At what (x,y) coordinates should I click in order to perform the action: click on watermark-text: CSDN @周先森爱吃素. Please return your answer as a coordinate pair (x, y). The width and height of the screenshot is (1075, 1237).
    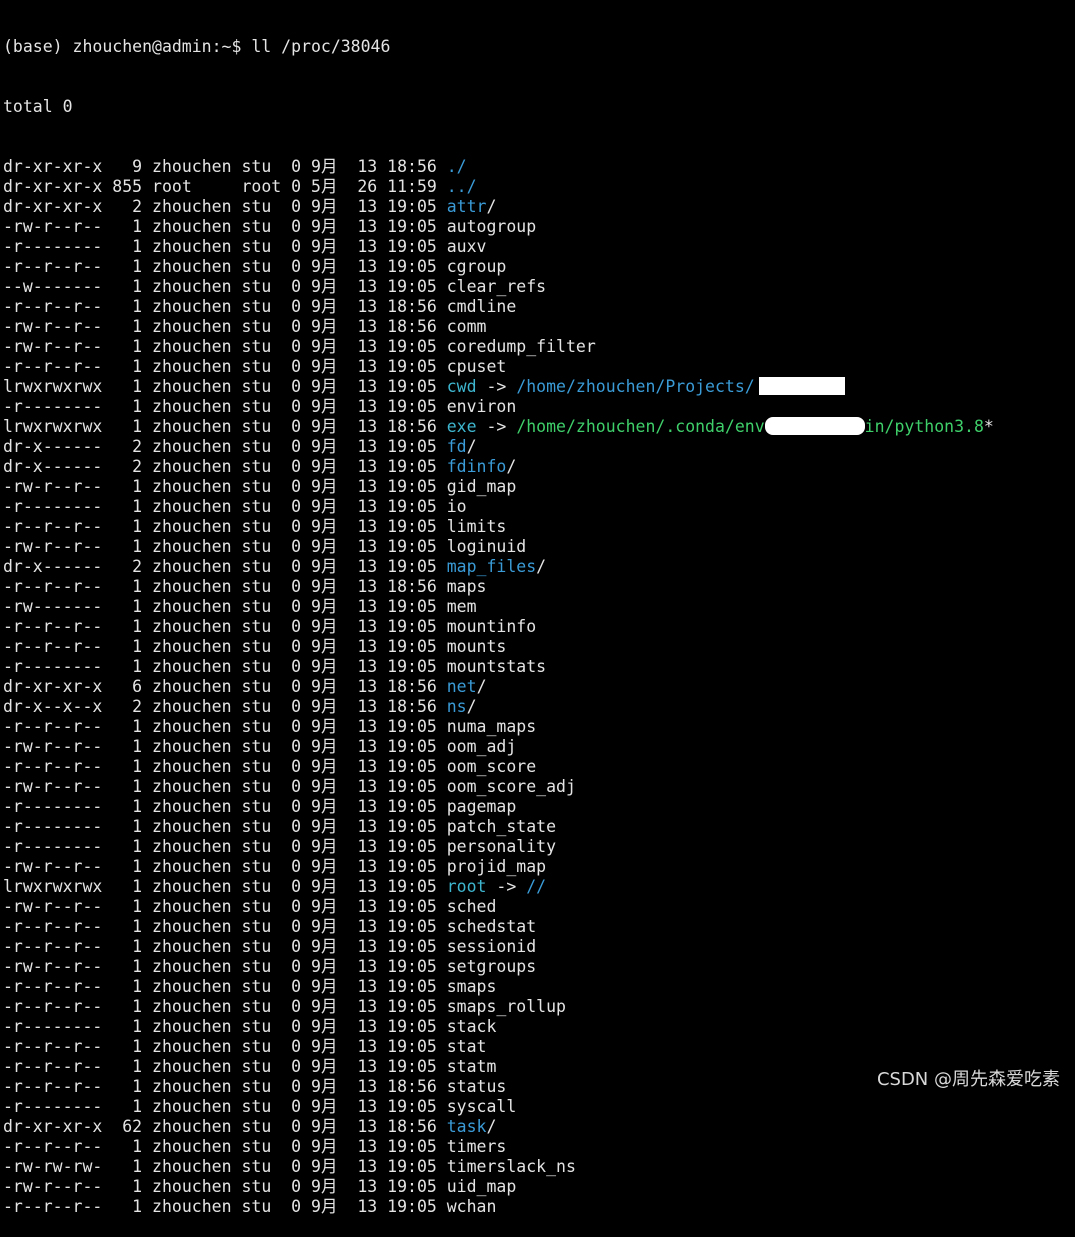
    Looking at the image, I should click on (968, 1079).